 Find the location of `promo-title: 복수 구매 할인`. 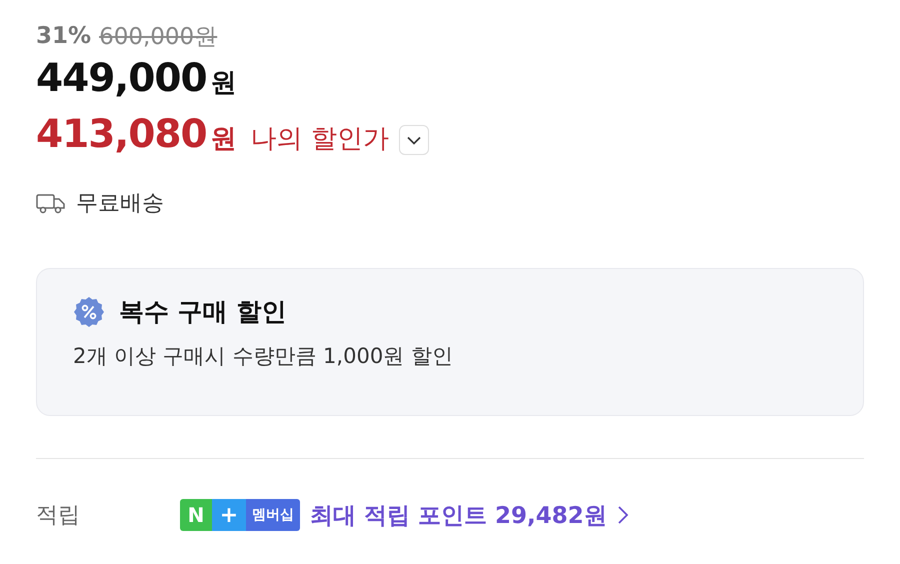

promo-title: 복수 구매 할인 is located at coordinates (202, 312).